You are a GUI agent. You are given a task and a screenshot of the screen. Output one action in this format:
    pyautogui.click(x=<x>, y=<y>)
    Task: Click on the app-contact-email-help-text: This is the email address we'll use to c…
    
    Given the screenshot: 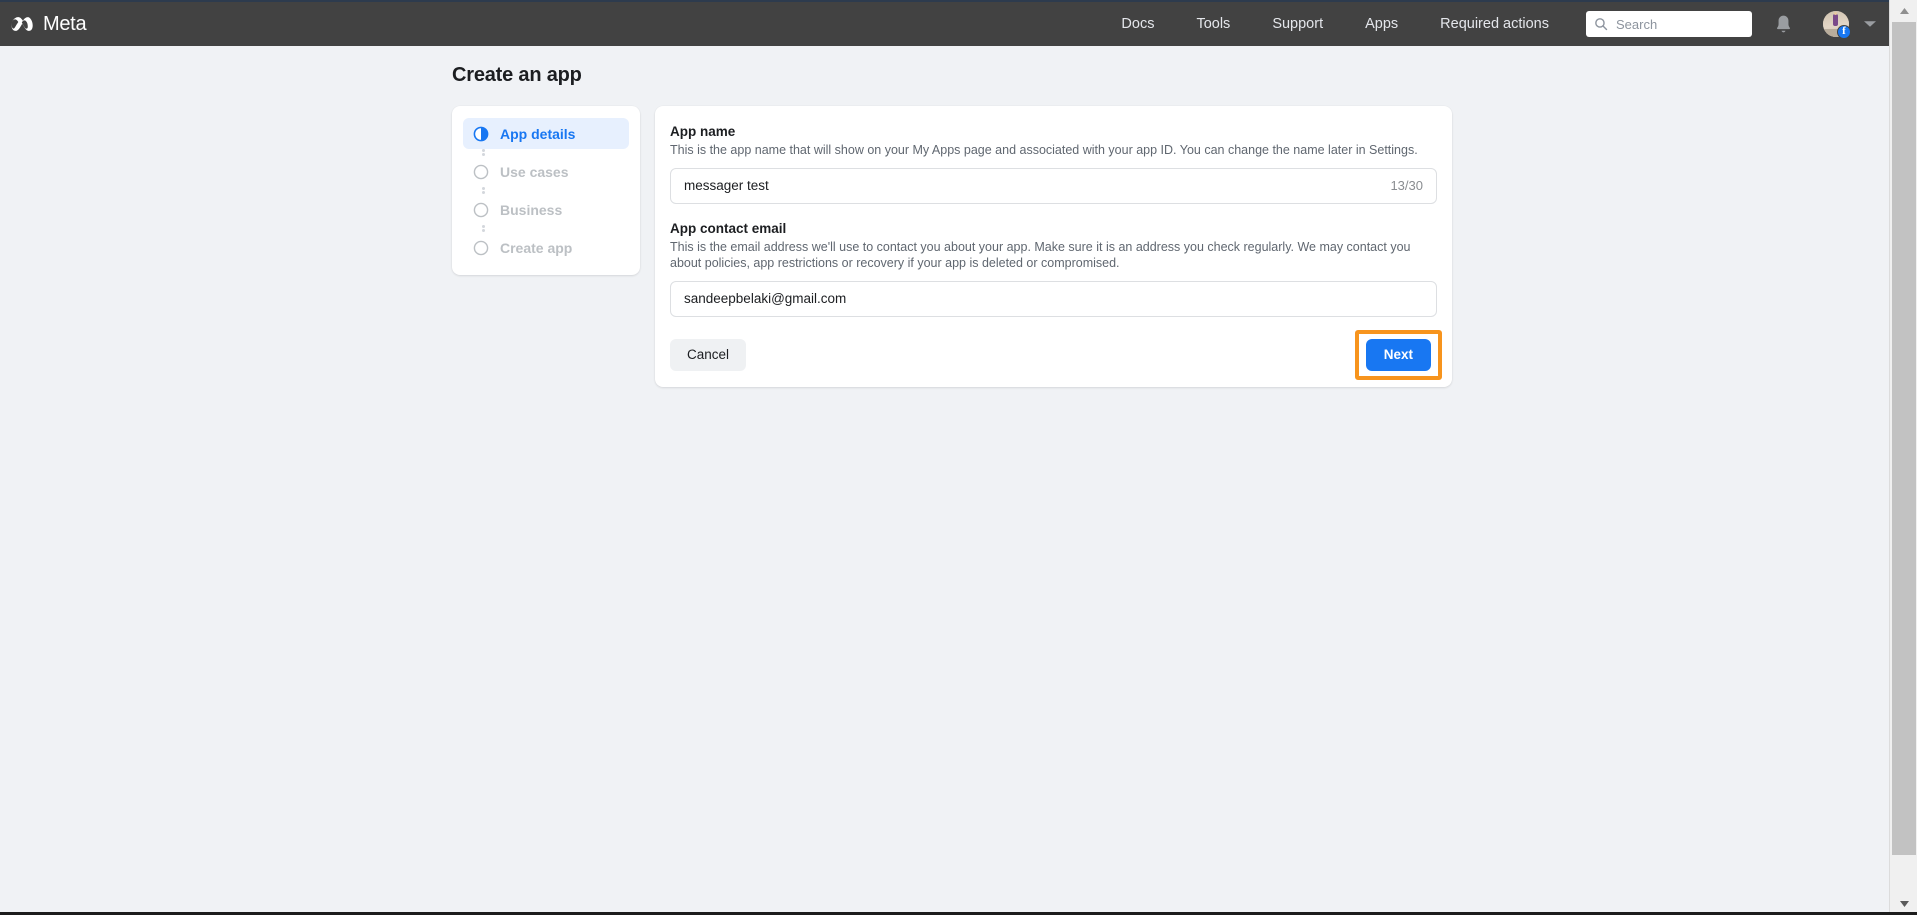 What is the action you would take?
    pyautogui.click(x=1040, y=255)
    